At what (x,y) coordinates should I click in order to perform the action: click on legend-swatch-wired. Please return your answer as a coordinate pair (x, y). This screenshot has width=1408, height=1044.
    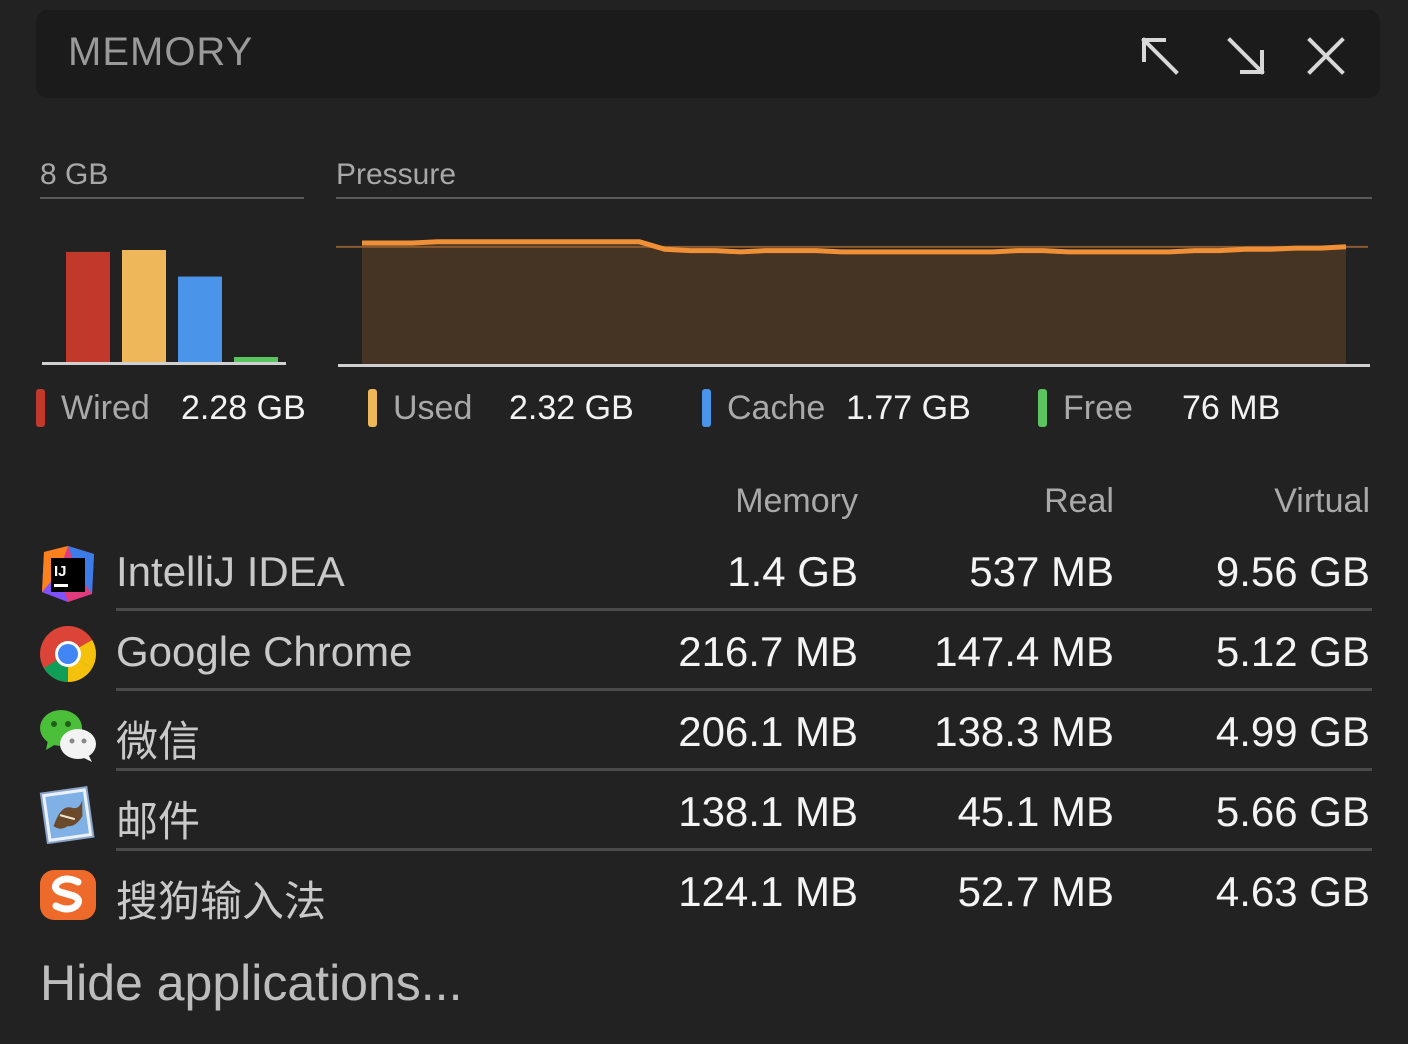
    Looking at the image, I should click on (40, 408).